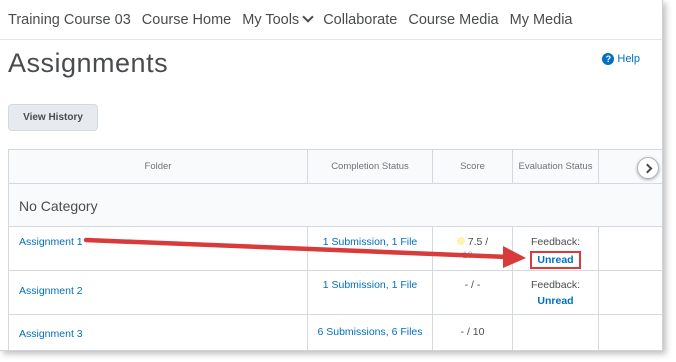 The width and height of the screenshot is (676, 362). I want to click on folder-cell: Assignment 3, so click(158, 332).